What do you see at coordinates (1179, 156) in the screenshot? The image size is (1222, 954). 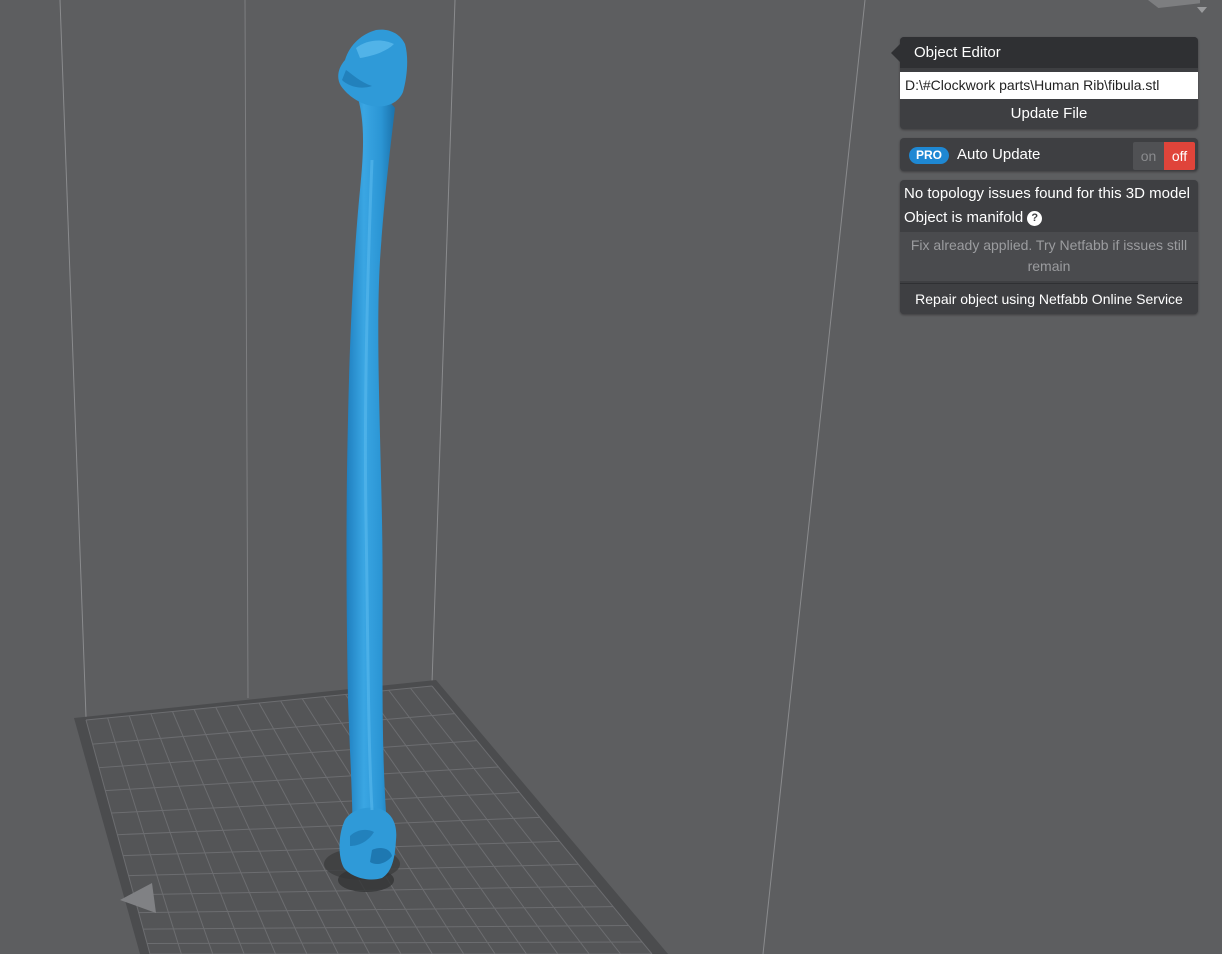 I see `toggle-off-option: off` at bounding box center [1179, 156].